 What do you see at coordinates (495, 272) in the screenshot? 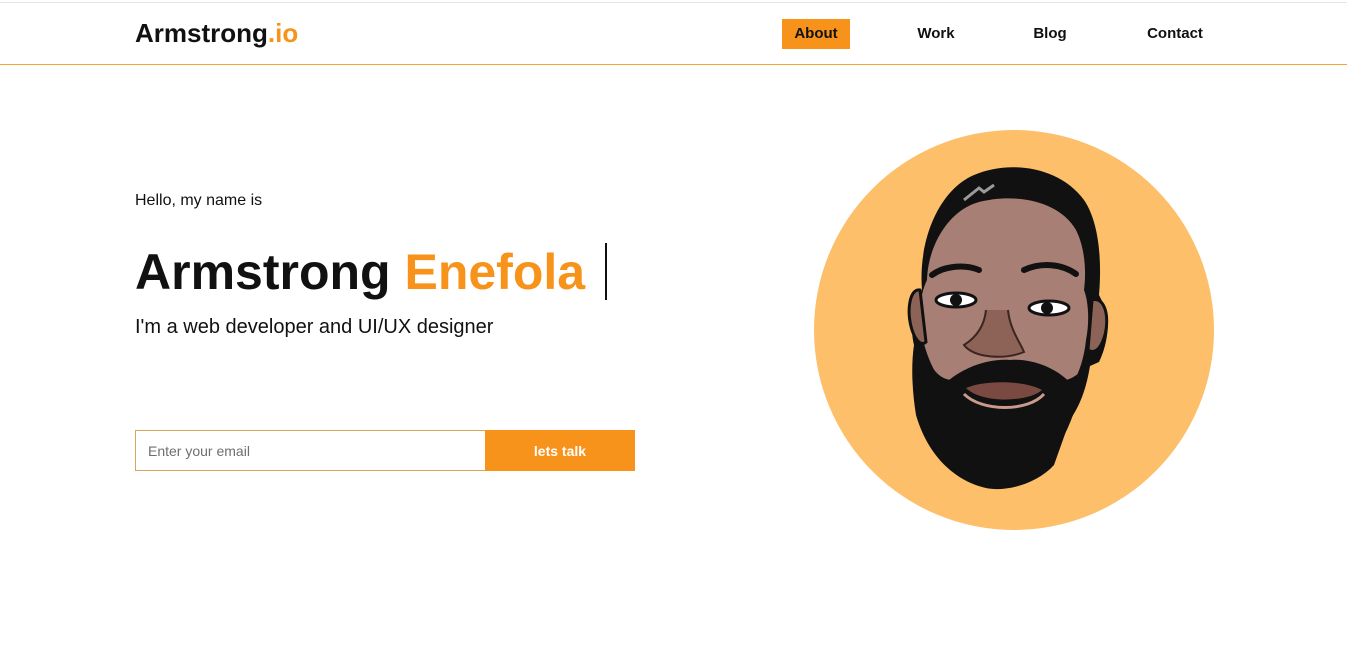
I see `hero-last-name: Enefola` at bounding box center [495, 272].